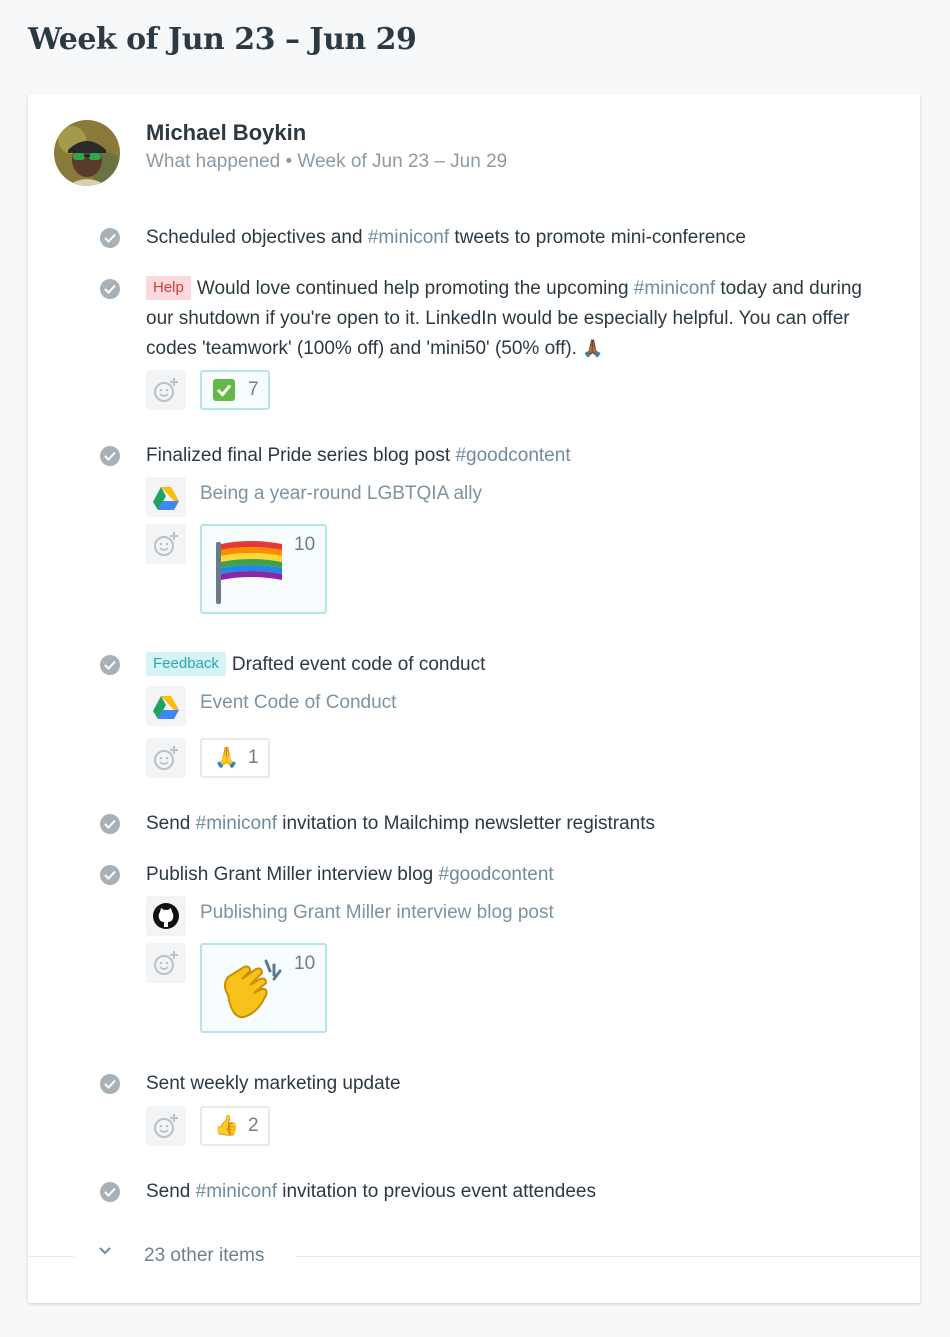 This screenshot has width=950, height=1337. I want to click on thumbs-up-emoji: 👍, so click(226, 1126).